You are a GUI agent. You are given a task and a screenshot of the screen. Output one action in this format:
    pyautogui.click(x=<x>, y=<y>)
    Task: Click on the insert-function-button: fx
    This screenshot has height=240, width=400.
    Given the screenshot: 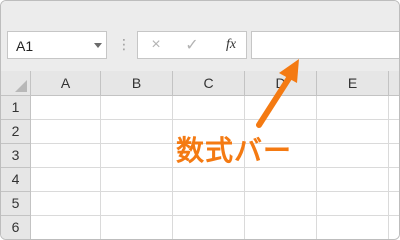 What is the action you would take?
    pyautogui.click(x=231, y=45)
    